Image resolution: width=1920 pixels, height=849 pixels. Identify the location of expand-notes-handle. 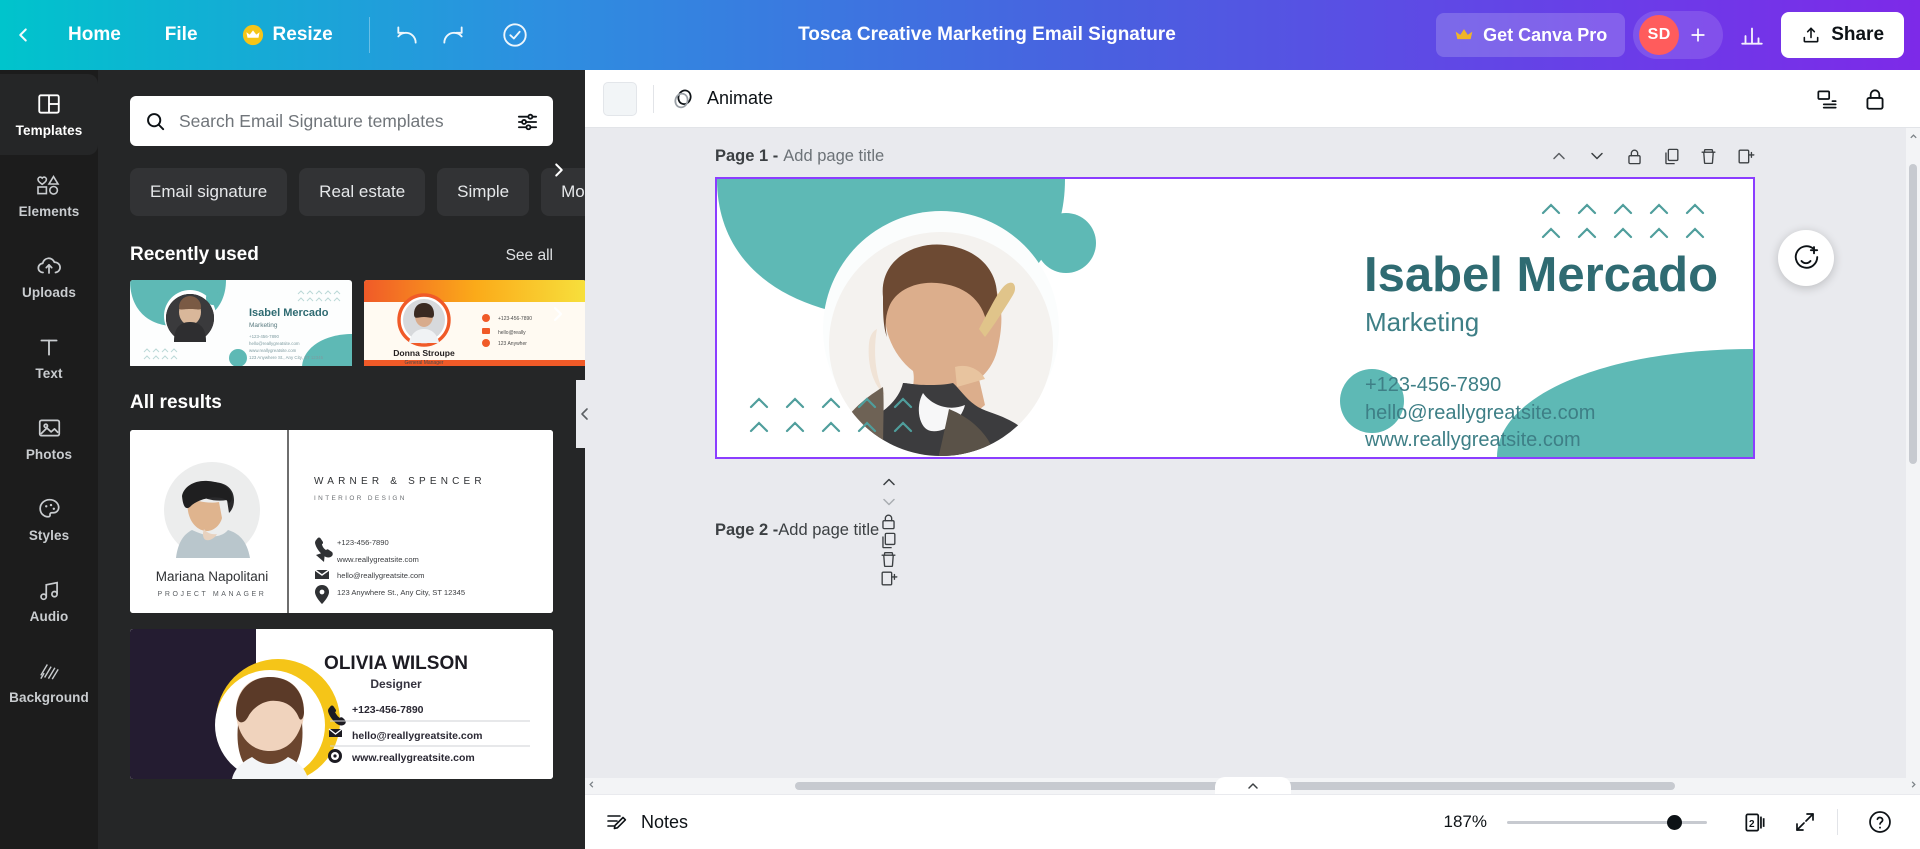
(1252, 785).